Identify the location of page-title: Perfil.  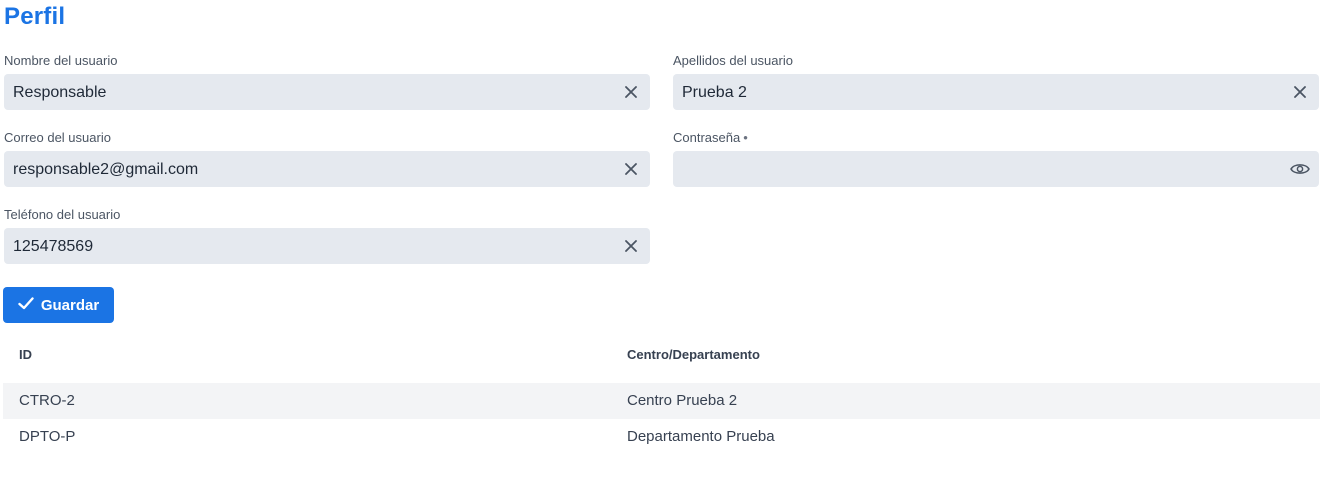
(35, 16).